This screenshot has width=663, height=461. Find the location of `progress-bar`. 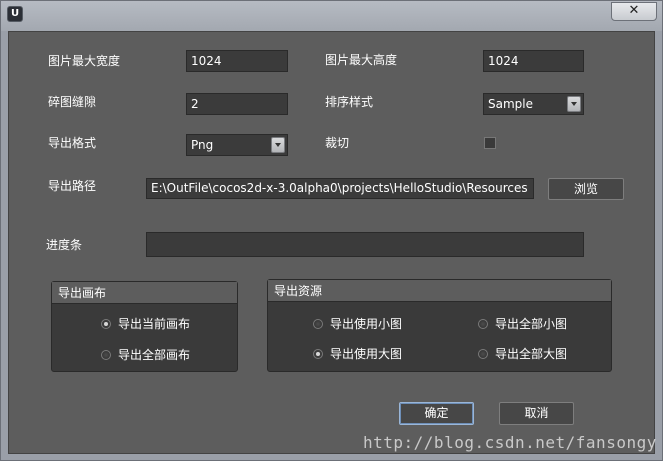

progress-bar is located at coordinates (365, 244).